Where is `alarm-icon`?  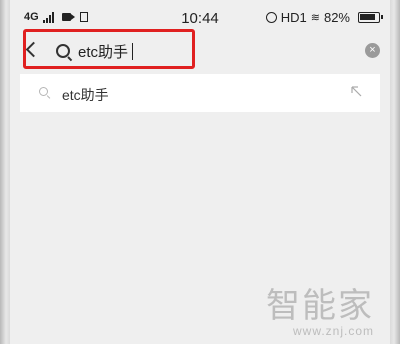
alarm-icon is located at coordinates (271, 17).